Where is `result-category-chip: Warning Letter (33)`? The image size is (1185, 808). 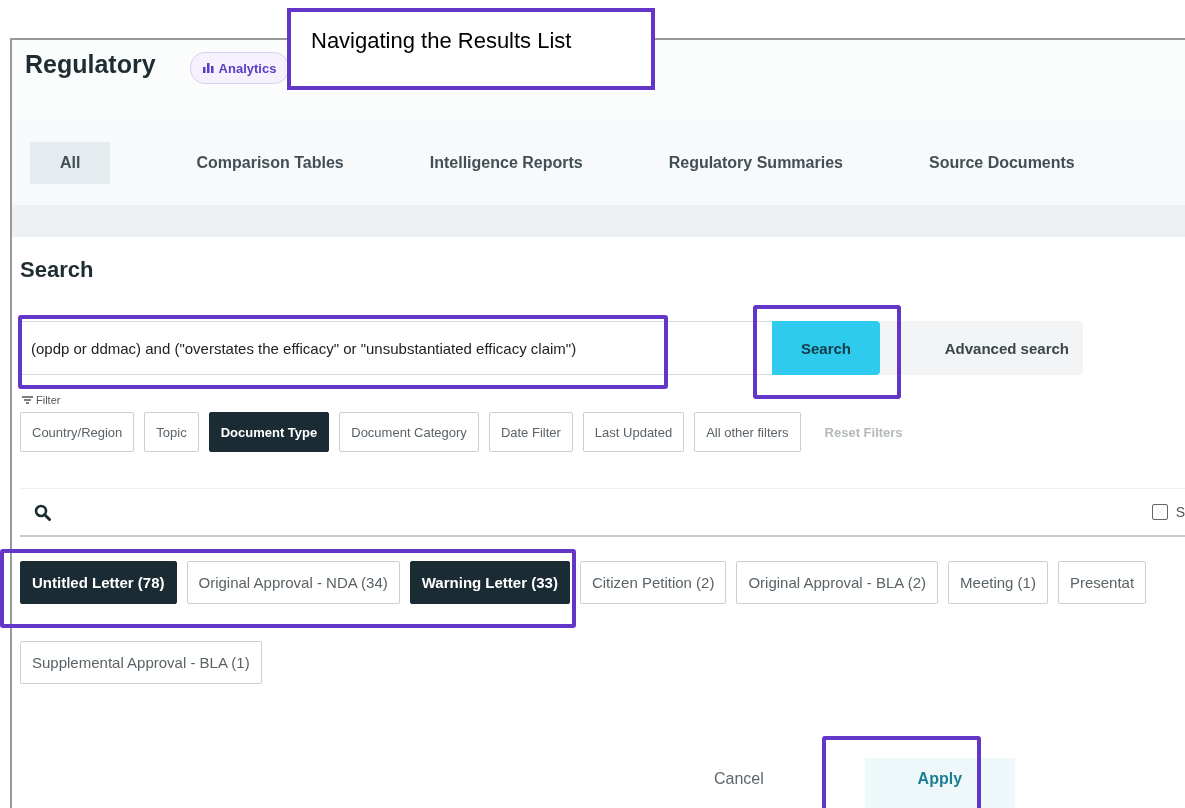 result-category-chip: Warning Letter (33) is located at coordinates (489, 582).